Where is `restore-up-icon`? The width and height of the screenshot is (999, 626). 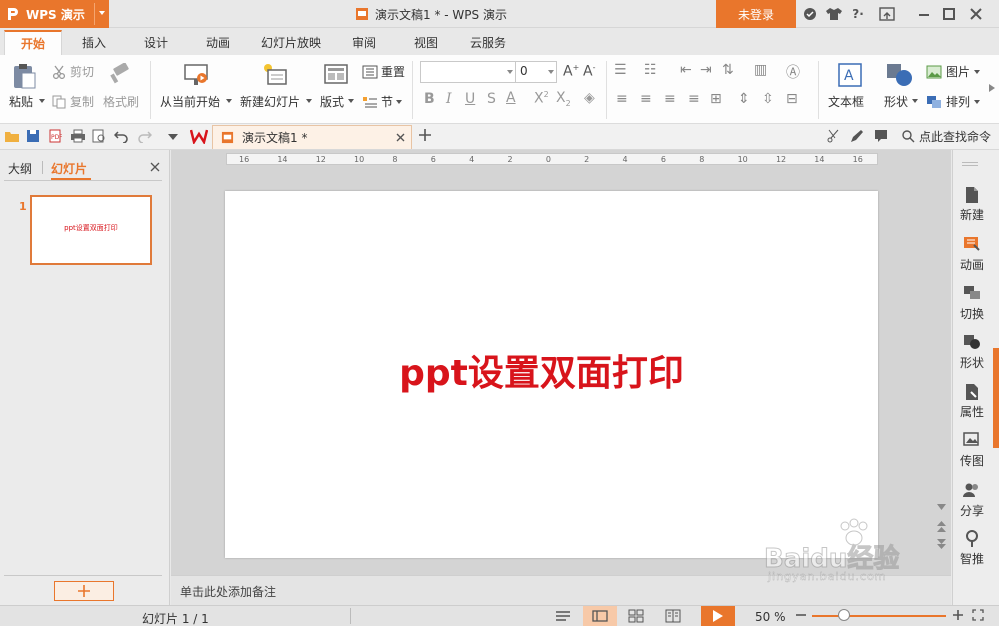
restore-up-icon is located at coordinates (887, 14).